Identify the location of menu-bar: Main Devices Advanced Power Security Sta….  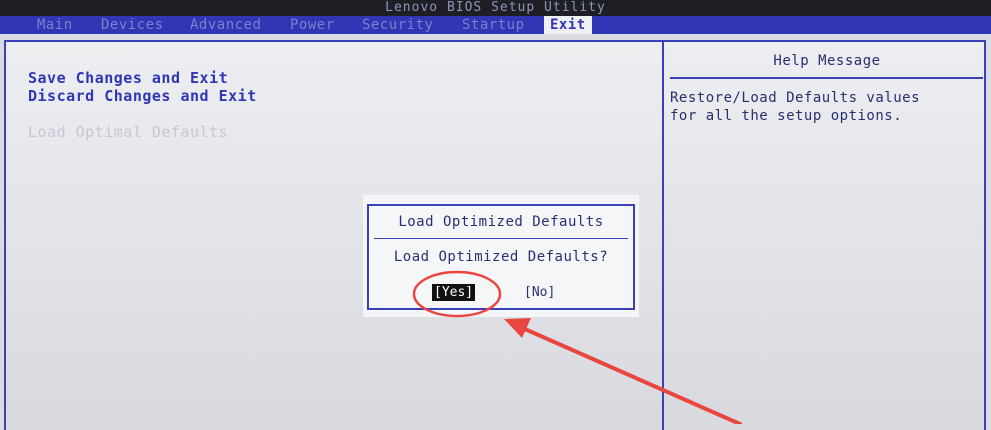
(495, 25).